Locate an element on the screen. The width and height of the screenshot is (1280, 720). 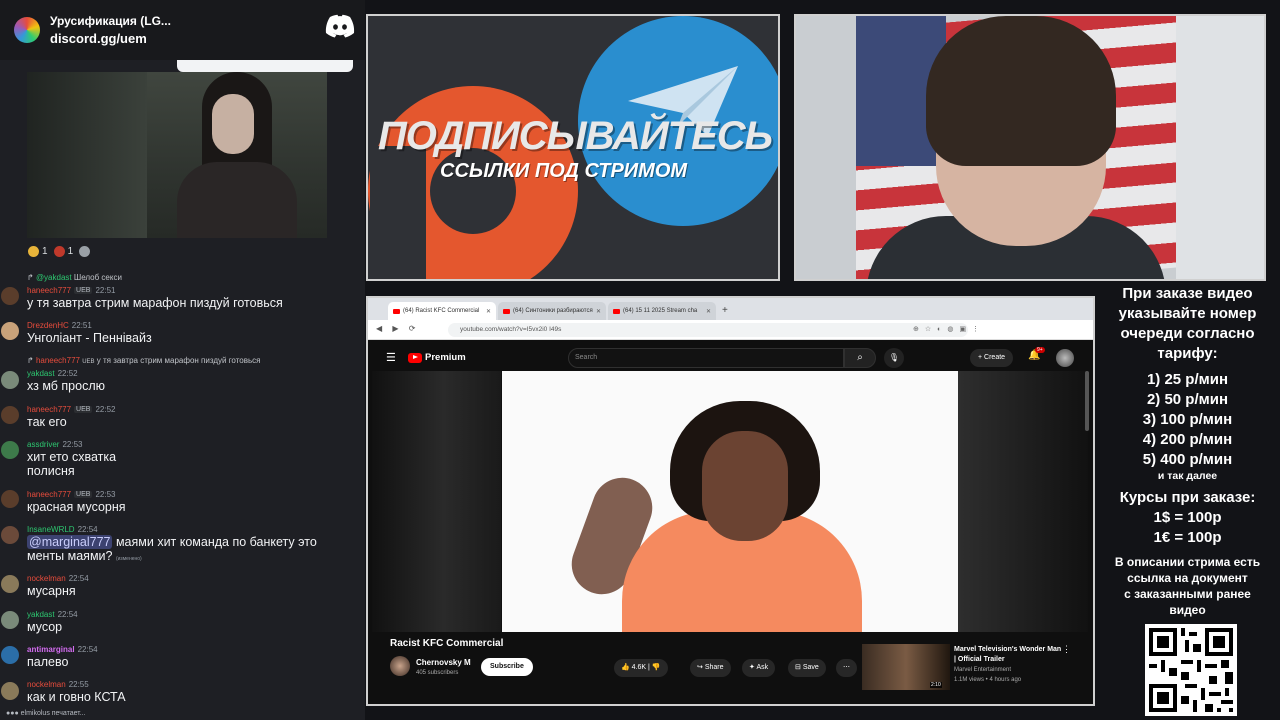
timestamp: 22:53 is located at coordinates (72, 444).